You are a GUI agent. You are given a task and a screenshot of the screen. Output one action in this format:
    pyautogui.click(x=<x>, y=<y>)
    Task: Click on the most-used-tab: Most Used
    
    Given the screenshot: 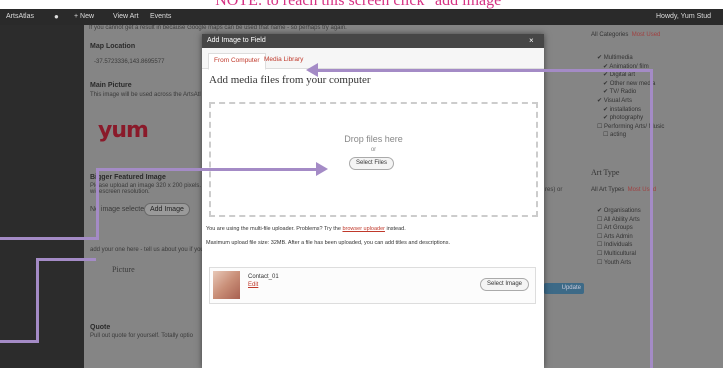 What is the action you would take?
    pyautogui.click(x=646, y=35)
    